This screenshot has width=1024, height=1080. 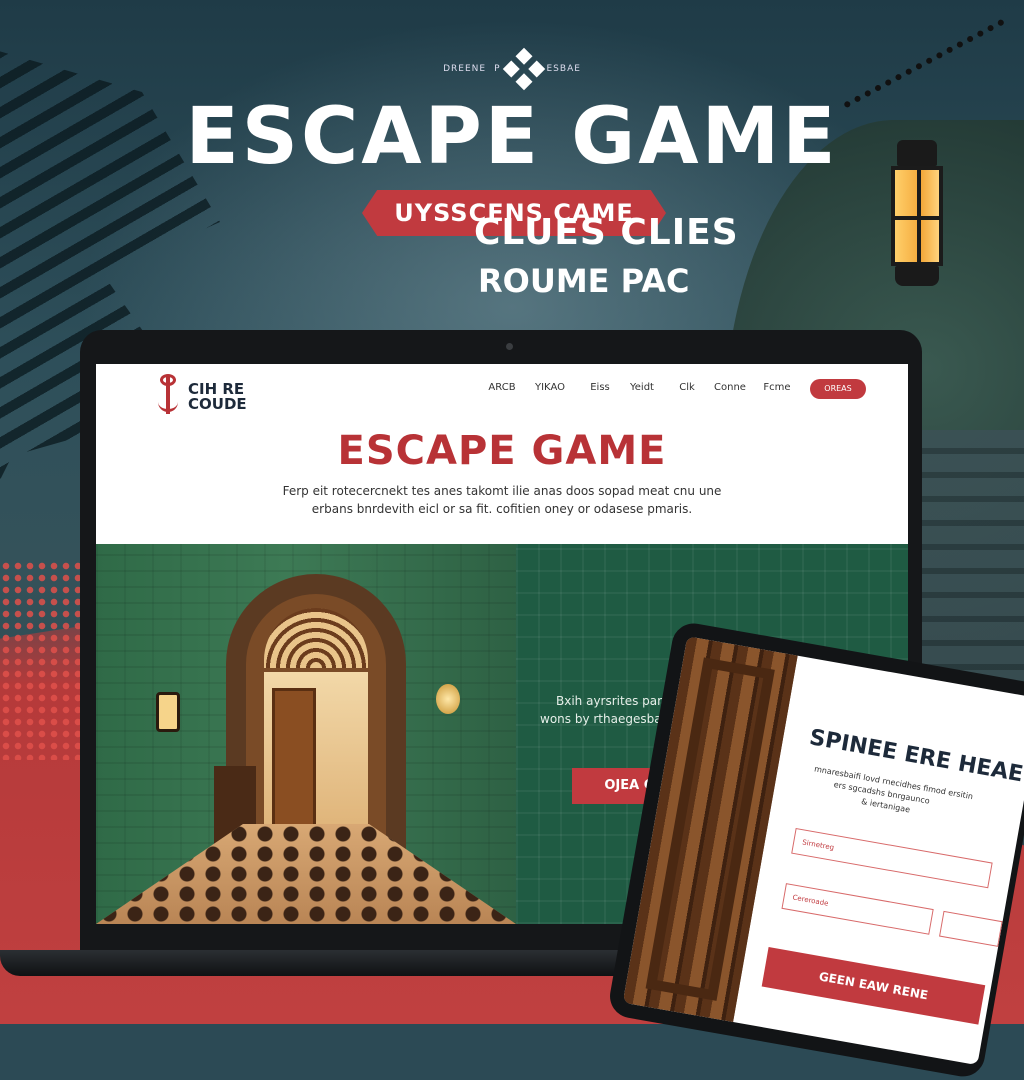 I want to click on tablet-input-1-placeholder: Sirnetreg, so click(x=818, y=845).